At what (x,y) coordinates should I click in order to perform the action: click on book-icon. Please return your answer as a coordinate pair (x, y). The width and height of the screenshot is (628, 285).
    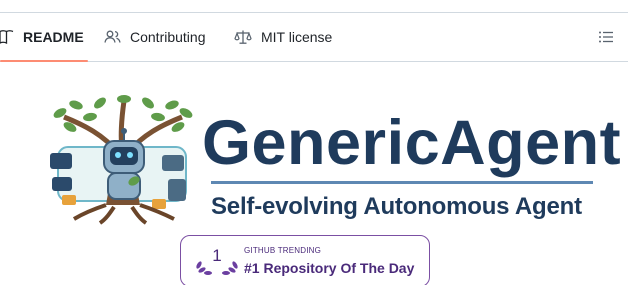
    Looking at the image, I should click on (7, 37).